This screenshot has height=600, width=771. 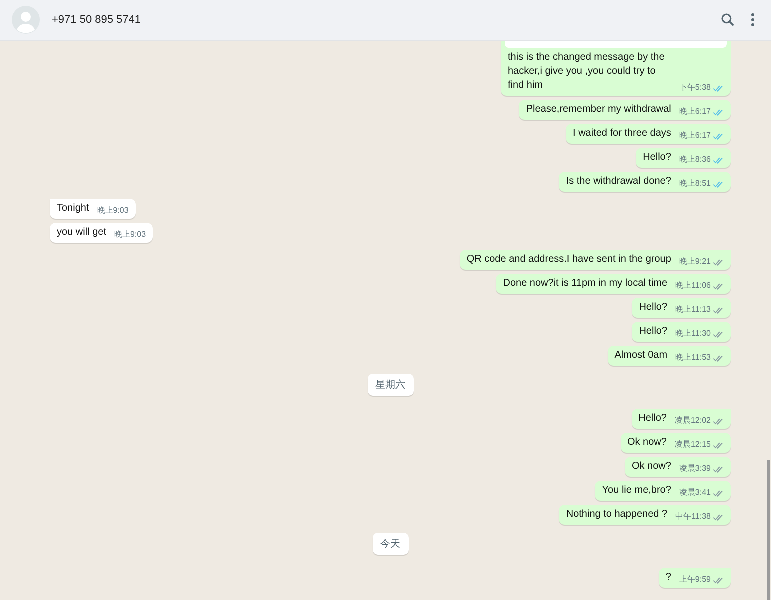 I want to click on message-time: 凌晨3:39, so click(x=695, y=469).